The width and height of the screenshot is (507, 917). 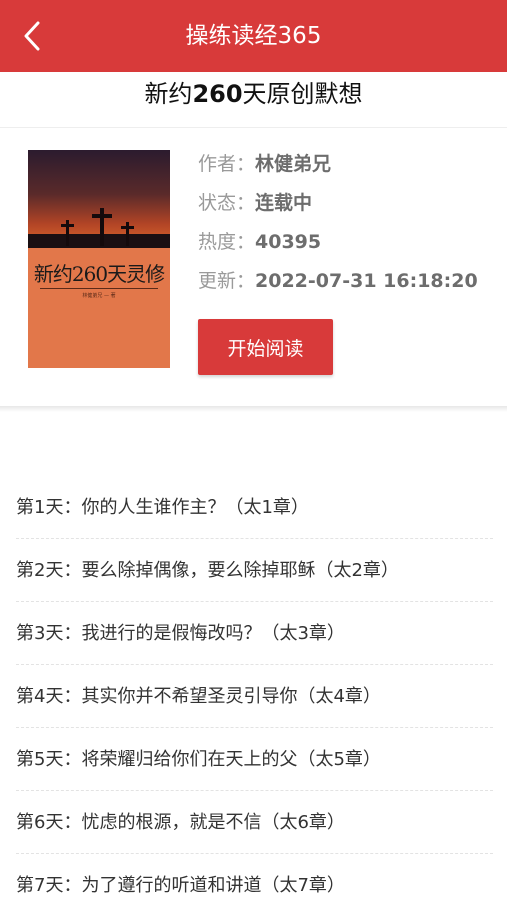 I want to click on cover-author: 林健弟兄 — 著, so click(x=99, y=296).